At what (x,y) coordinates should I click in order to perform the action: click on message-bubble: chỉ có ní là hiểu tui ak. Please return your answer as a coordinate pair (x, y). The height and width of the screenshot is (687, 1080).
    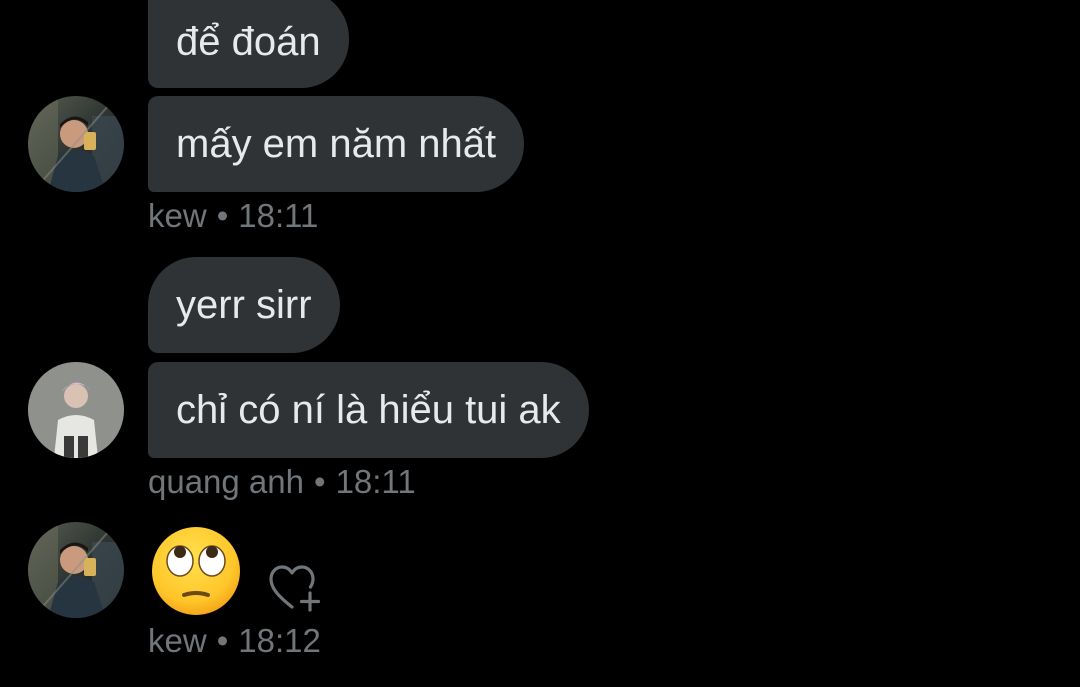
    Looking at the image, I should click on (368, 410).